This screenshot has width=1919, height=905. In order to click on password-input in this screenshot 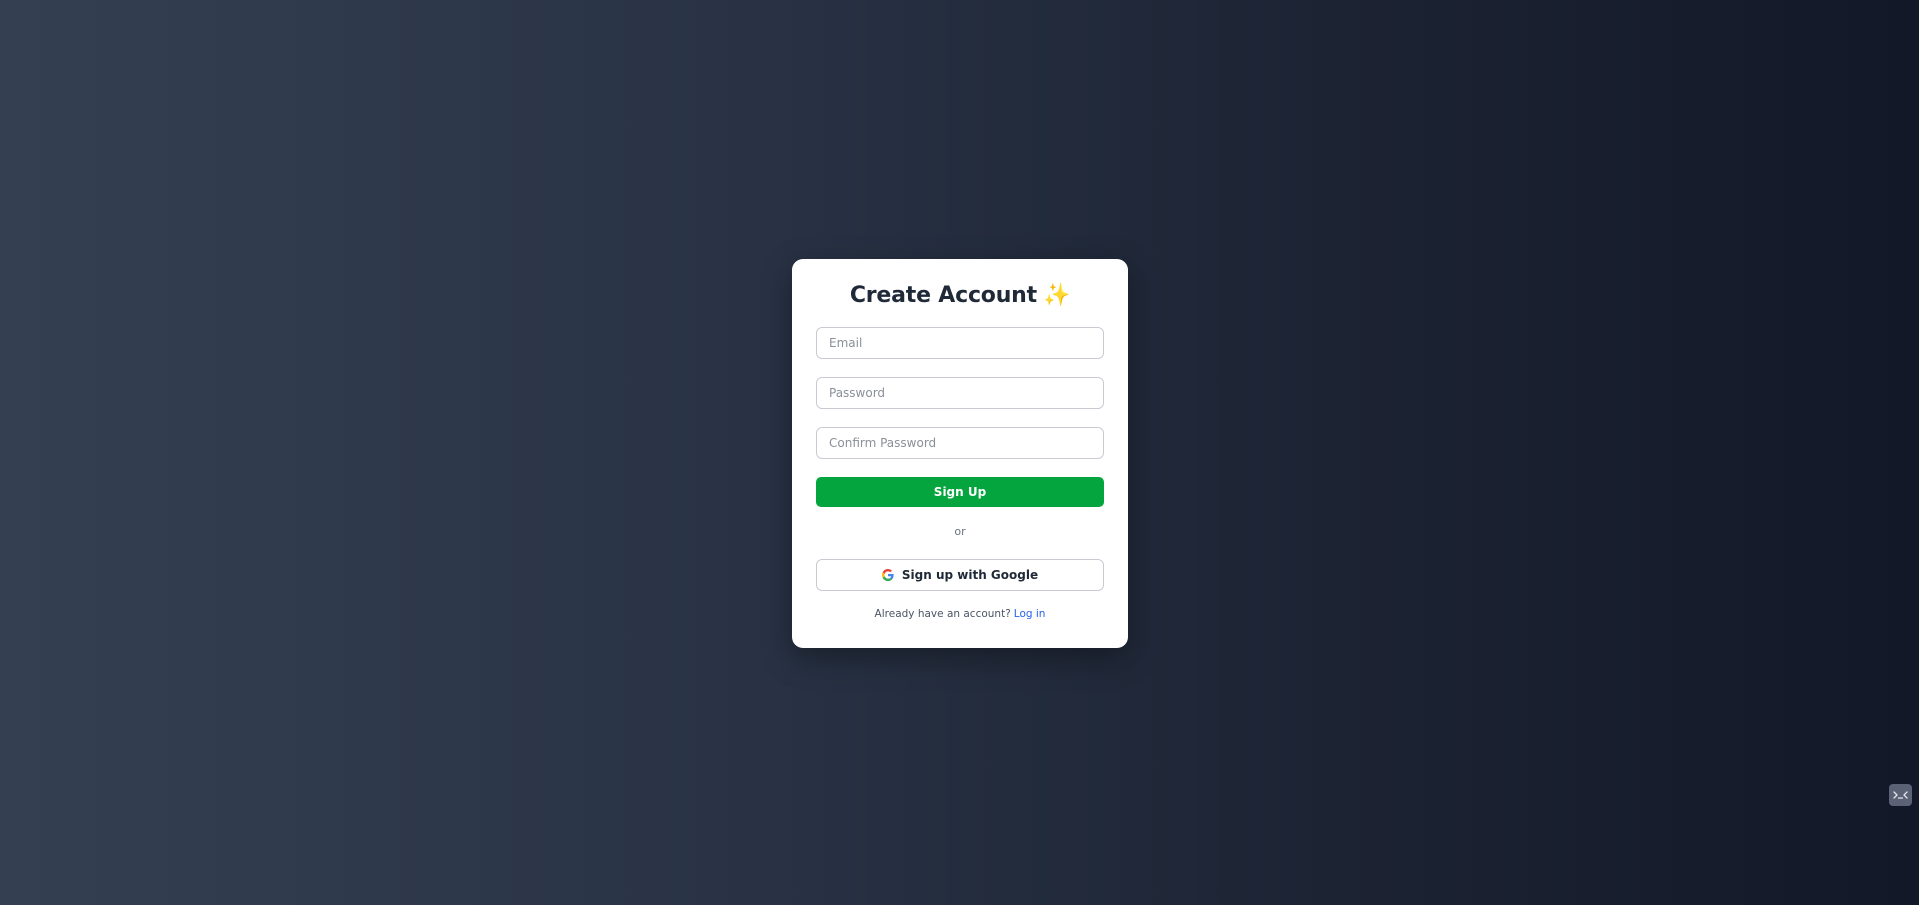, I will do `click(960, 393)`.